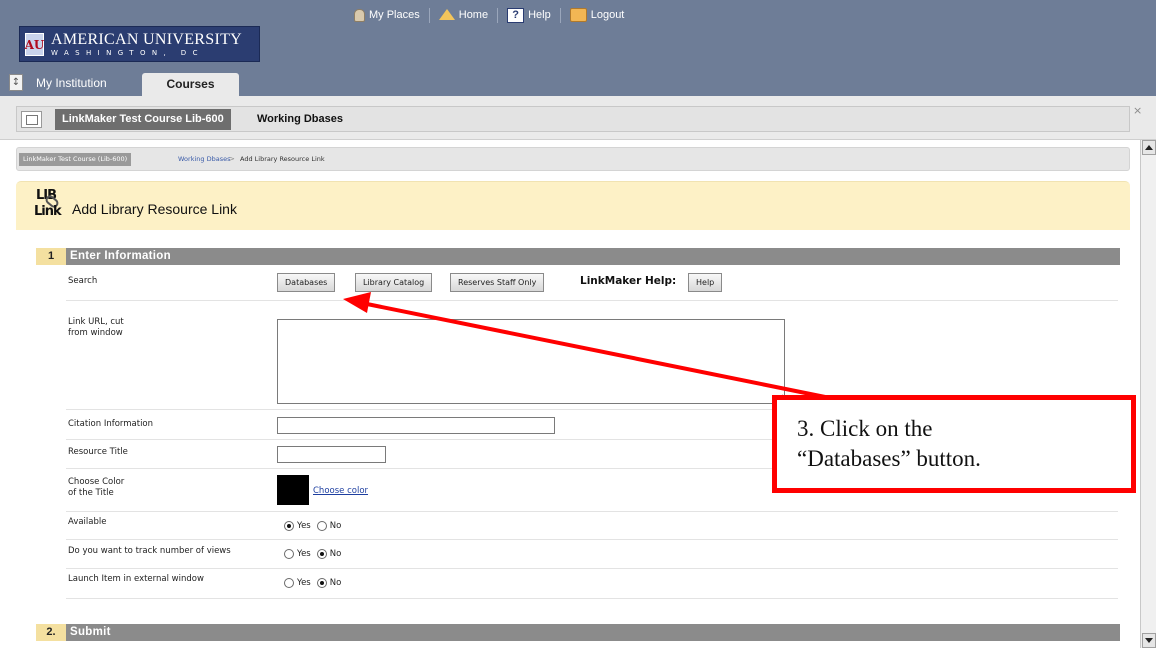  What do you see at coordinates (289, 583) in the screenshot?
I see `external-window-yes-radio` at bounding box center [289, 583].